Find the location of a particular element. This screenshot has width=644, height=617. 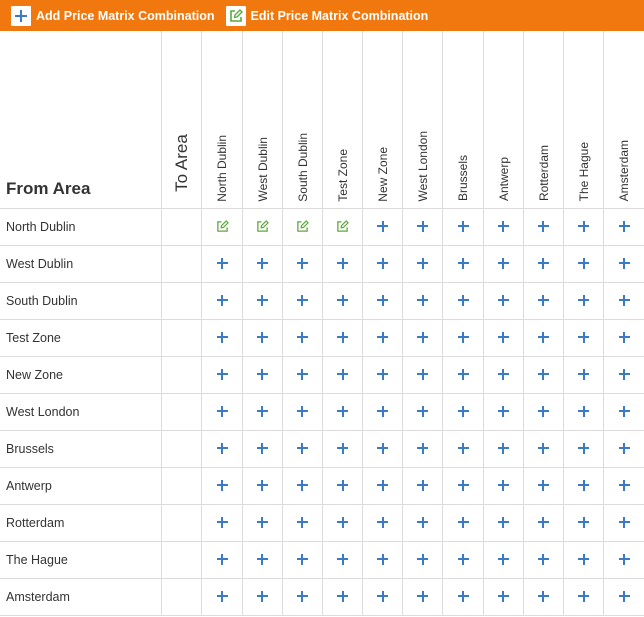

add-price-matrix-button: Add Price Matrix Combination is located at coordinates (113, 15).